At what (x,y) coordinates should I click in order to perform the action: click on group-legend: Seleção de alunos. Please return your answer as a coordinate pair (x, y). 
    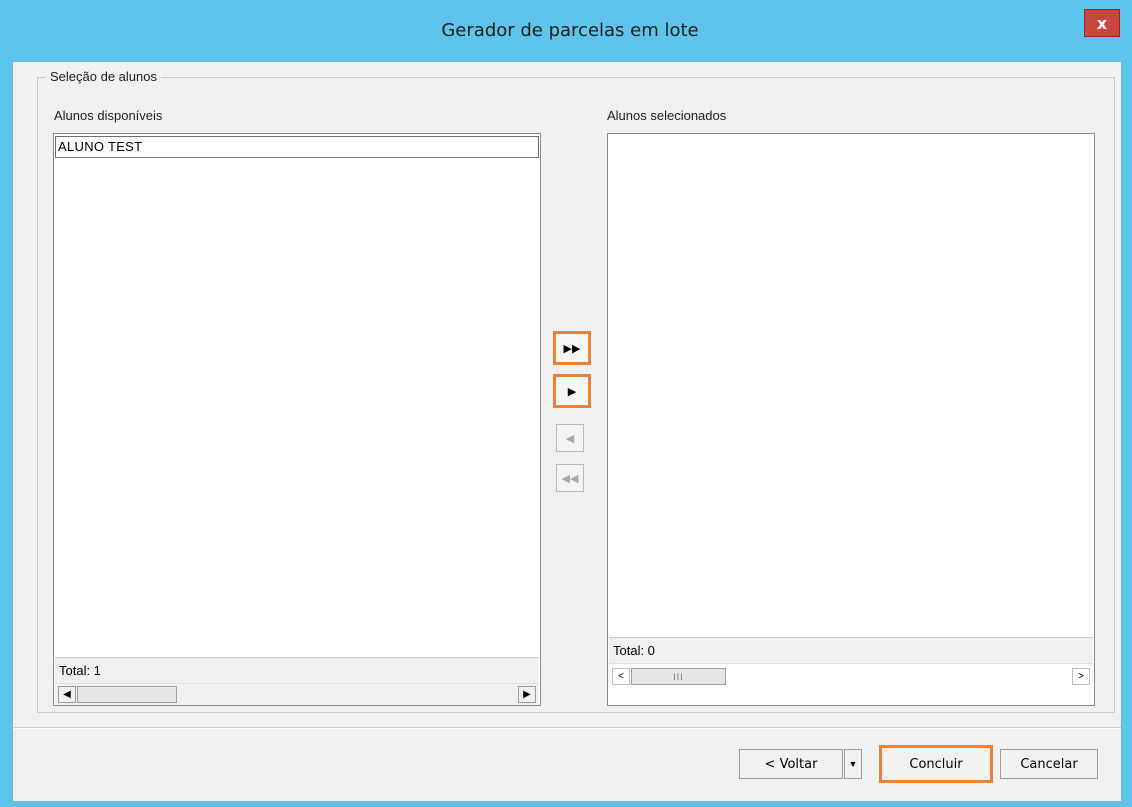
    Looking at the image, I should click on (103, 76).